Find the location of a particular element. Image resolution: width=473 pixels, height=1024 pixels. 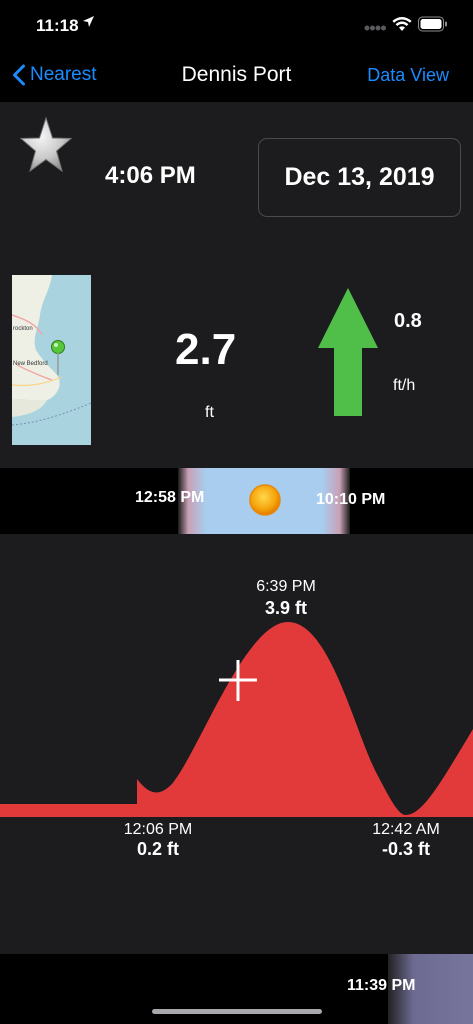

signal-dots-icon is located at coordinates (375, 28).